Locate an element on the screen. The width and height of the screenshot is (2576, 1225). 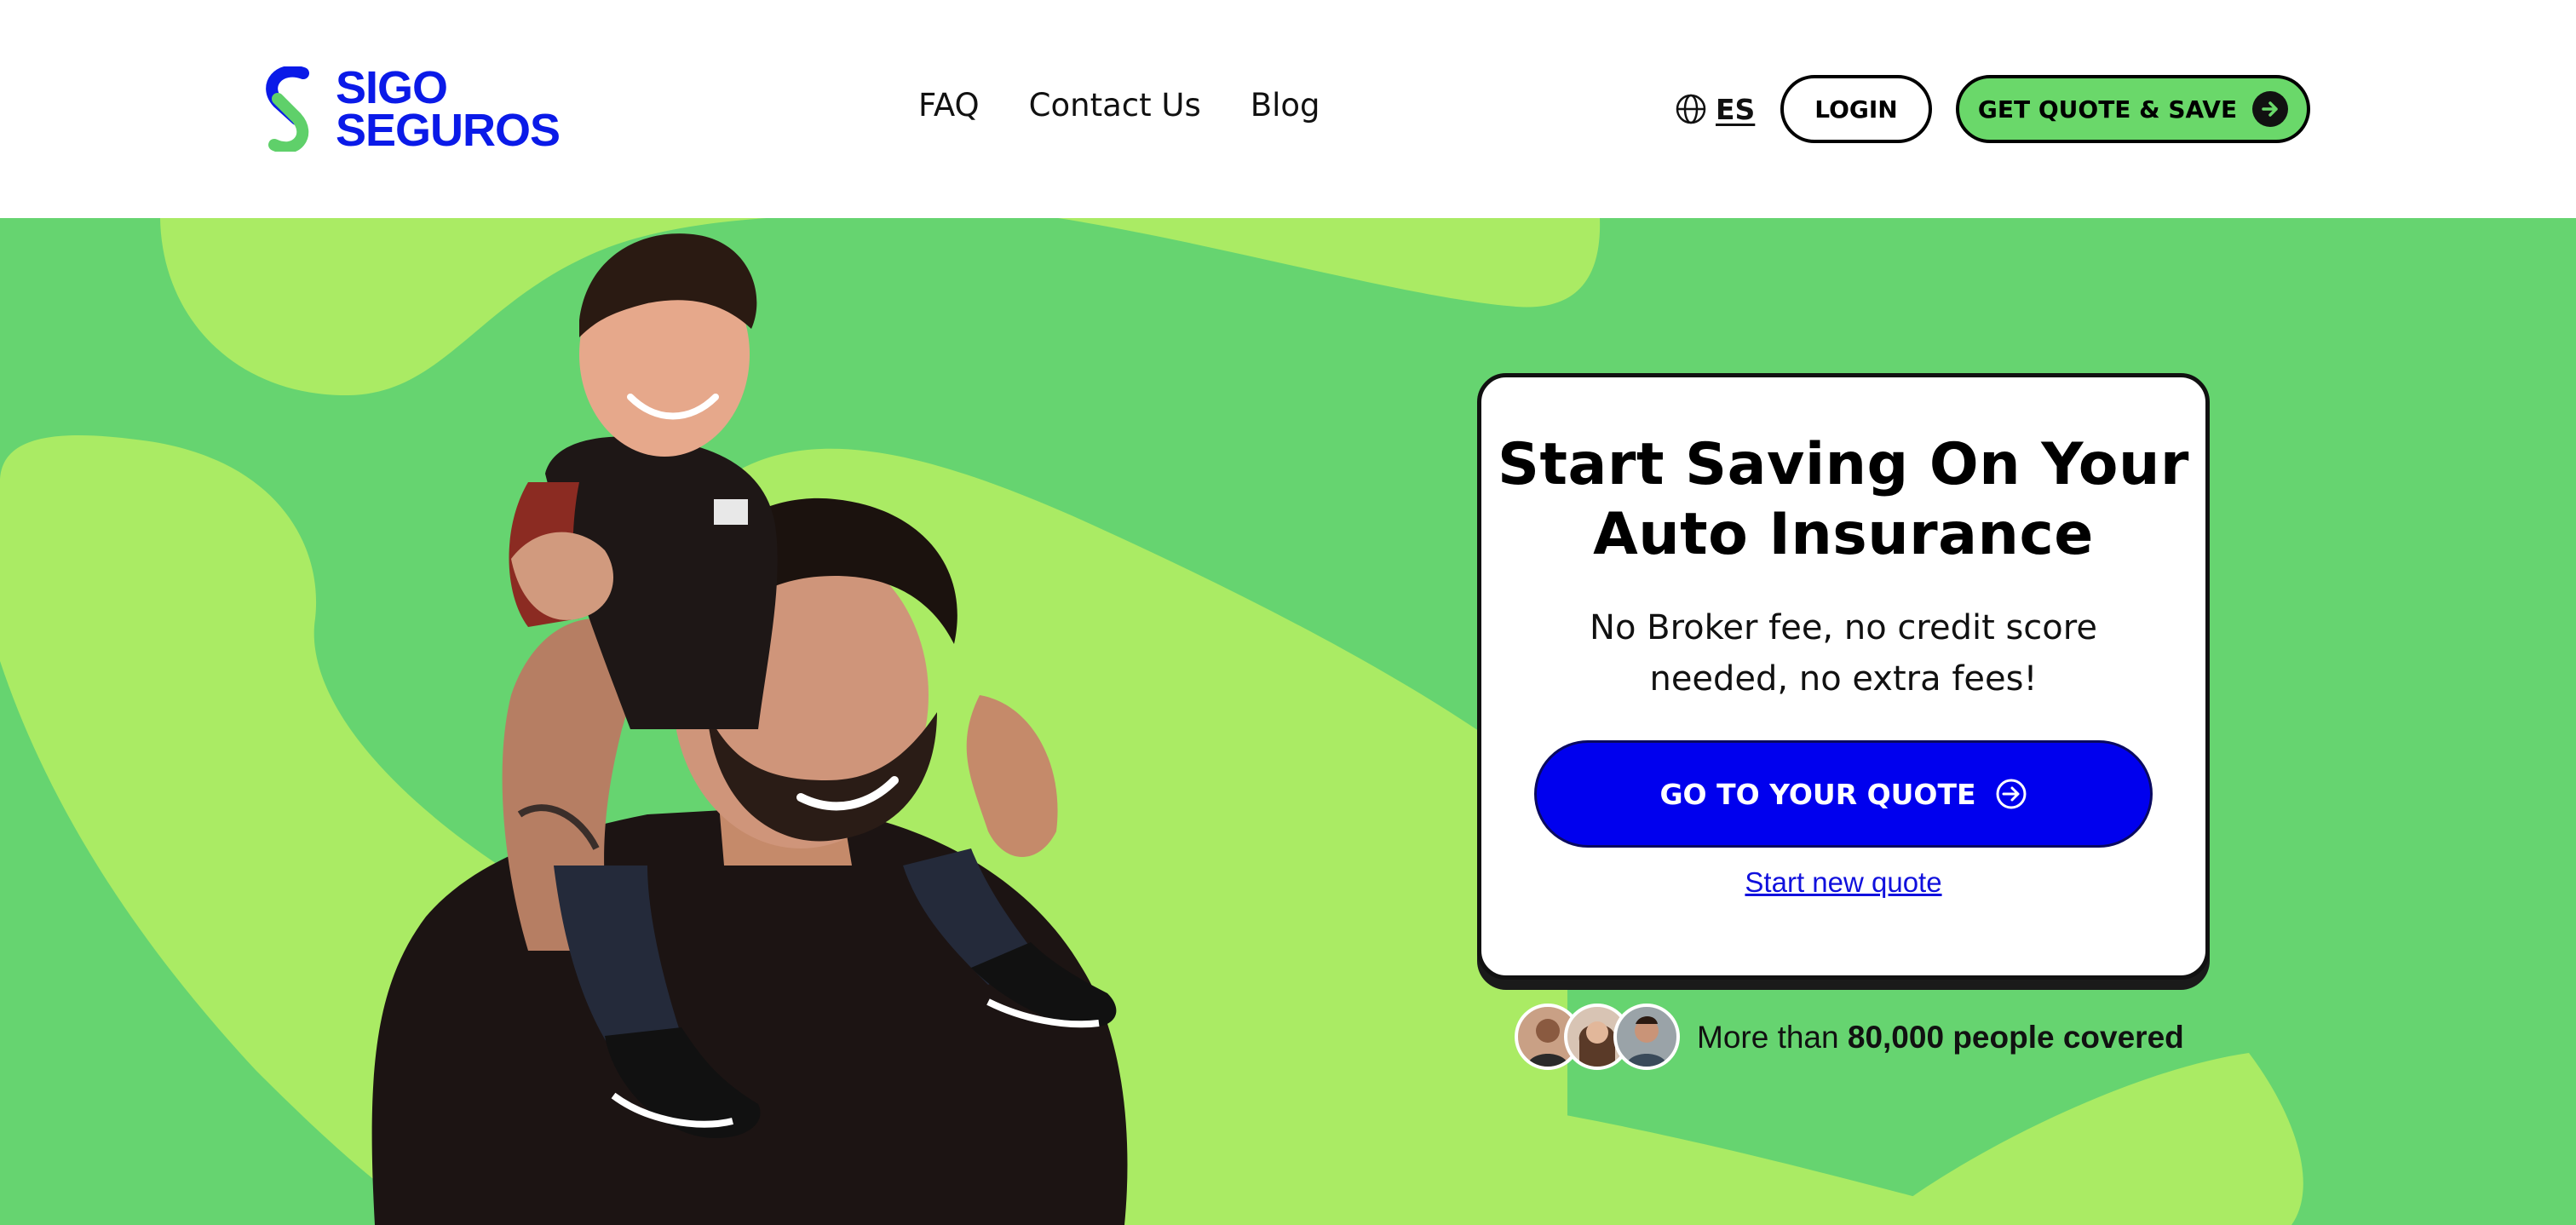
get-quote-button: GET QUOTE & SAVE is located at coordinates (2133, 109).